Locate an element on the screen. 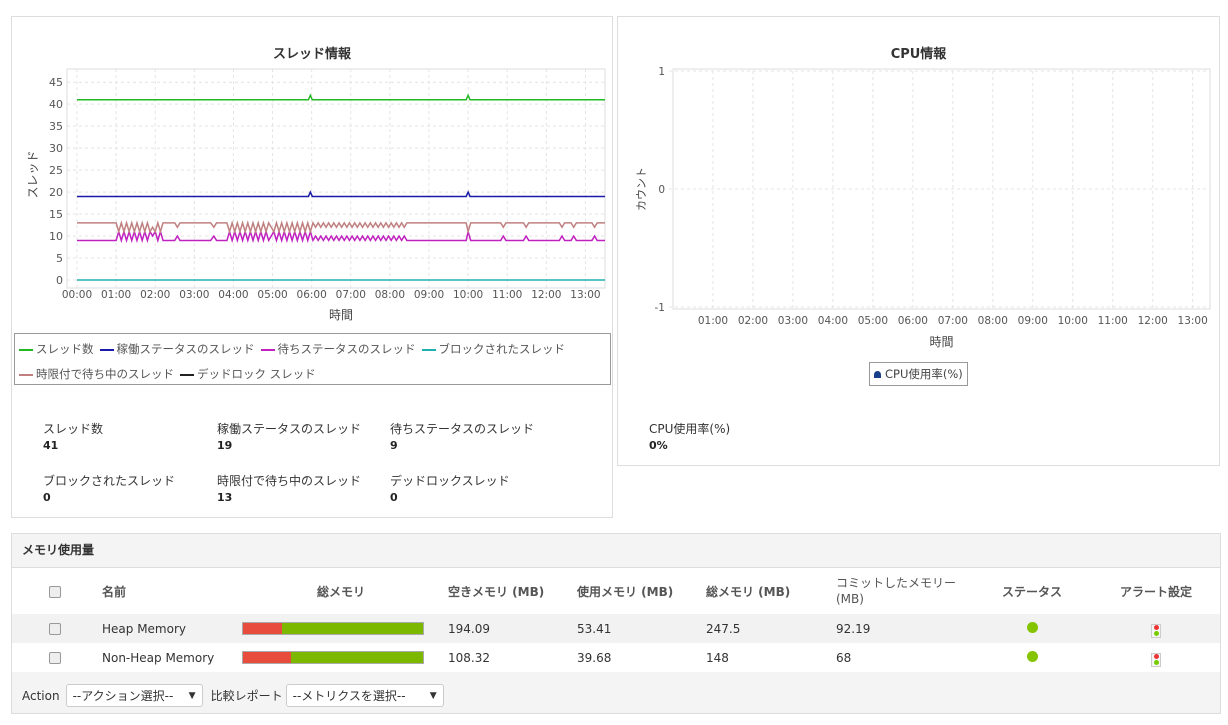 The height and width of the screenshot is (725, 1228). x-tick-label: 00:00 is located at coordinates (77, 295).